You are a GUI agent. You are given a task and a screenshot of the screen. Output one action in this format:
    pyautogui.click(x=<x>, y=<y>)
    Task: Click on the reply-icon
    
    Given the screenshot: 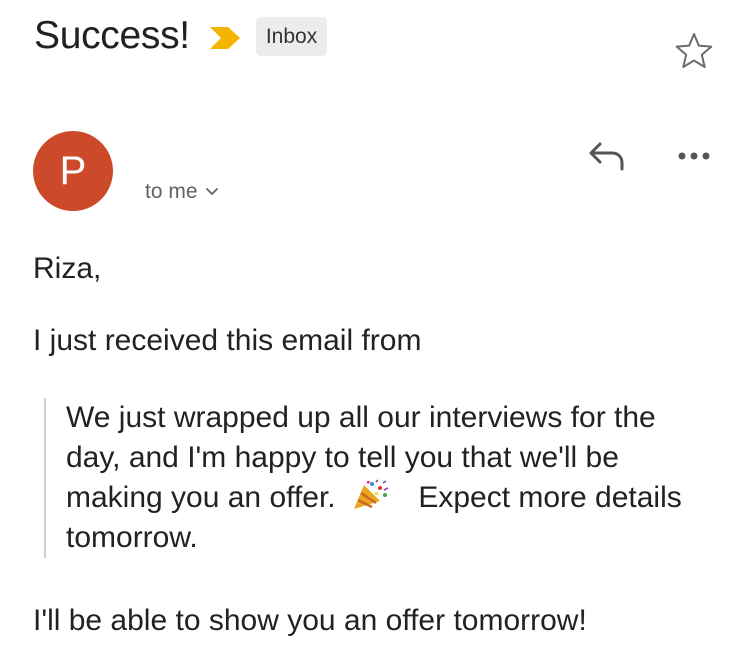 What is the action you would take?
    pyautogui.click(x=607, y=156)
    